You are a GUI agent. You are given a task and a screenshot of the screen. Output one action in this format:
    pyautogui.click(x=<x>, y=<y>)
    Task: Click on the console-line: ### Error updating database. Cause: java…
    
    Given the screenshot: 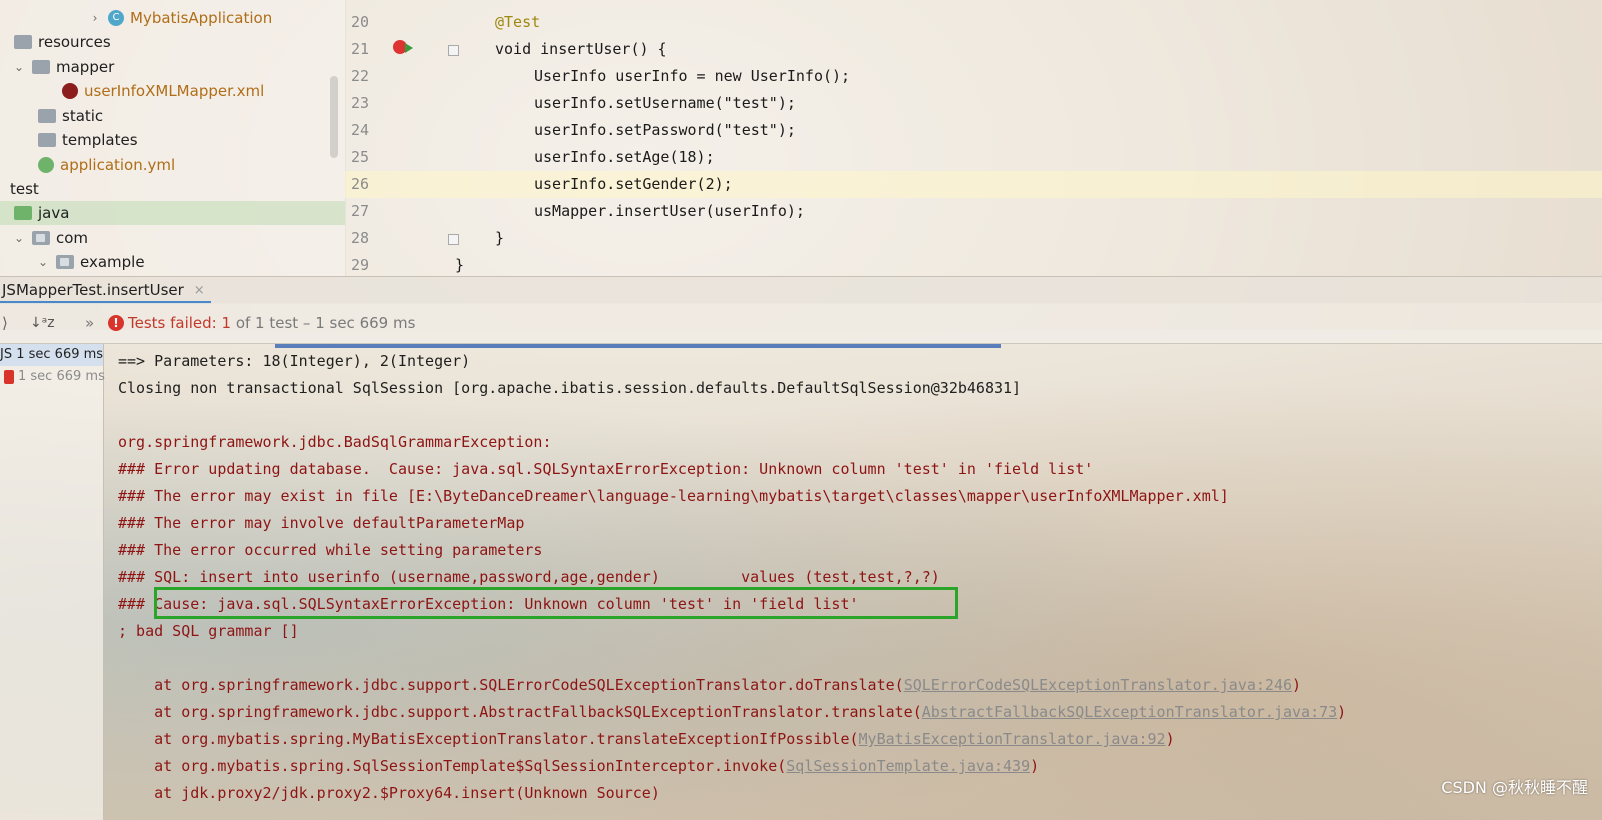 What is the action you would take?
    pyautogui.click(x=606, y=469)
    